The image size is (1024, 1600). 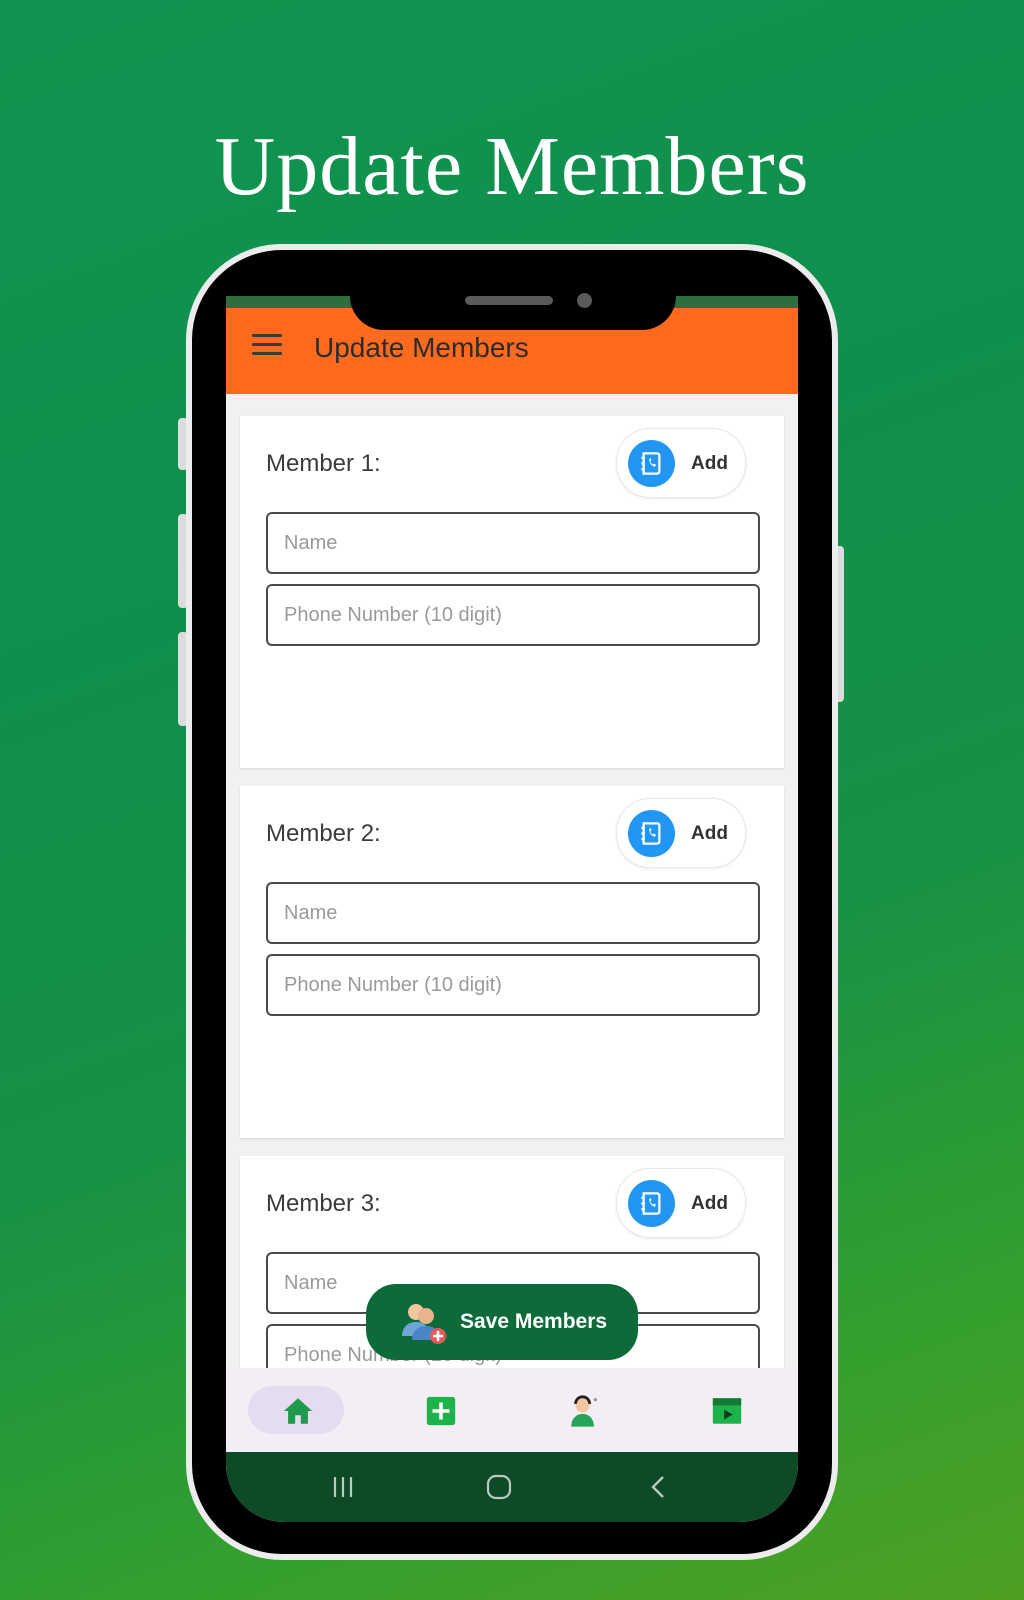 What do you see at coordinates (499, 1487) in the screenshot?
I see `home-circle-icon` at bounding box center [499, 1487].